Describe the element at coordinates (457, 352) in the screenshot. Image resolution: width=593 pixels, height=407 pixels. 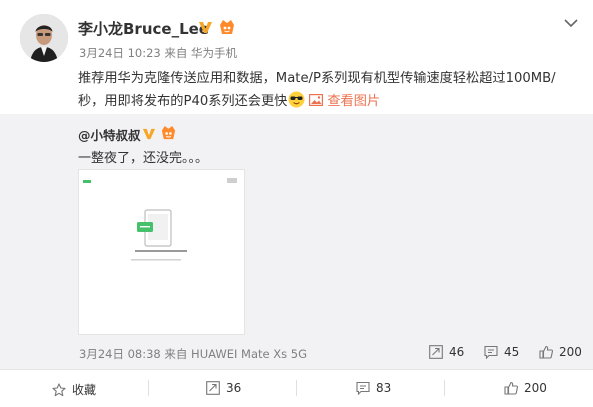
I see `repost-forward-count: 46` at that location.